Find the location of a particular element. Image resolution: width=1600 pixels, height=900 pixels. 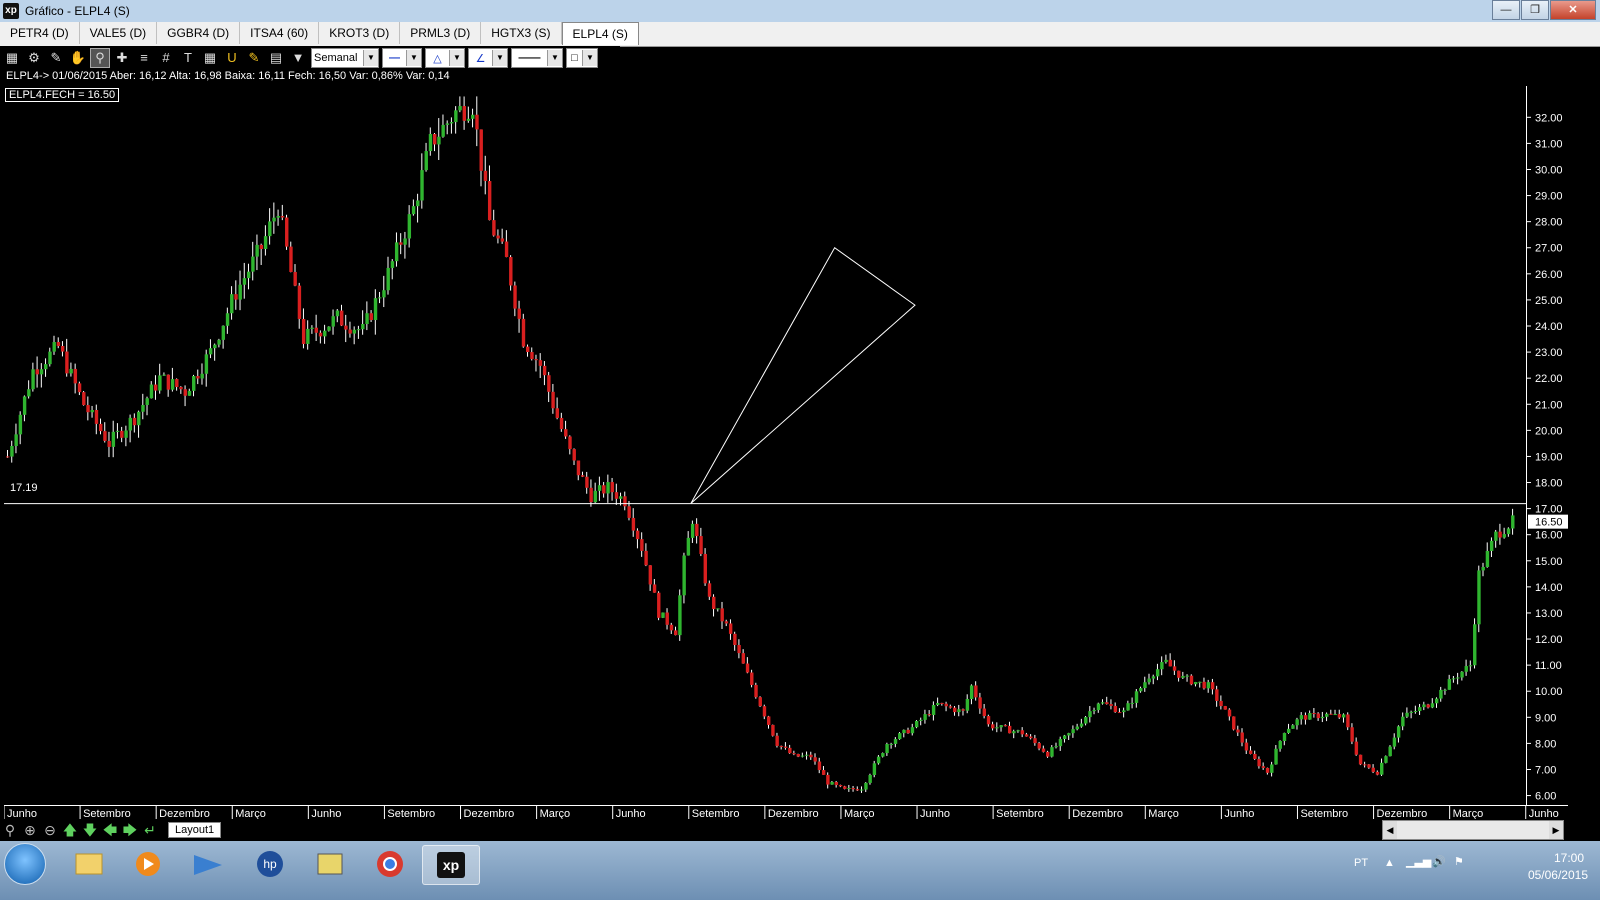

triangle-annotation is located at coordinates (803, 375).